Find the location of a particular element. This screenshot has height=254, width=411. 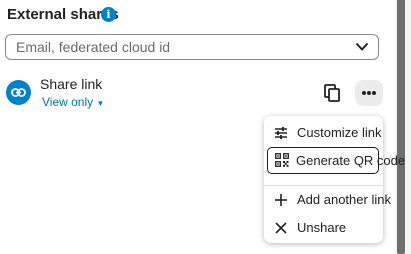

link-avatar is located at coordinates (18, 92).